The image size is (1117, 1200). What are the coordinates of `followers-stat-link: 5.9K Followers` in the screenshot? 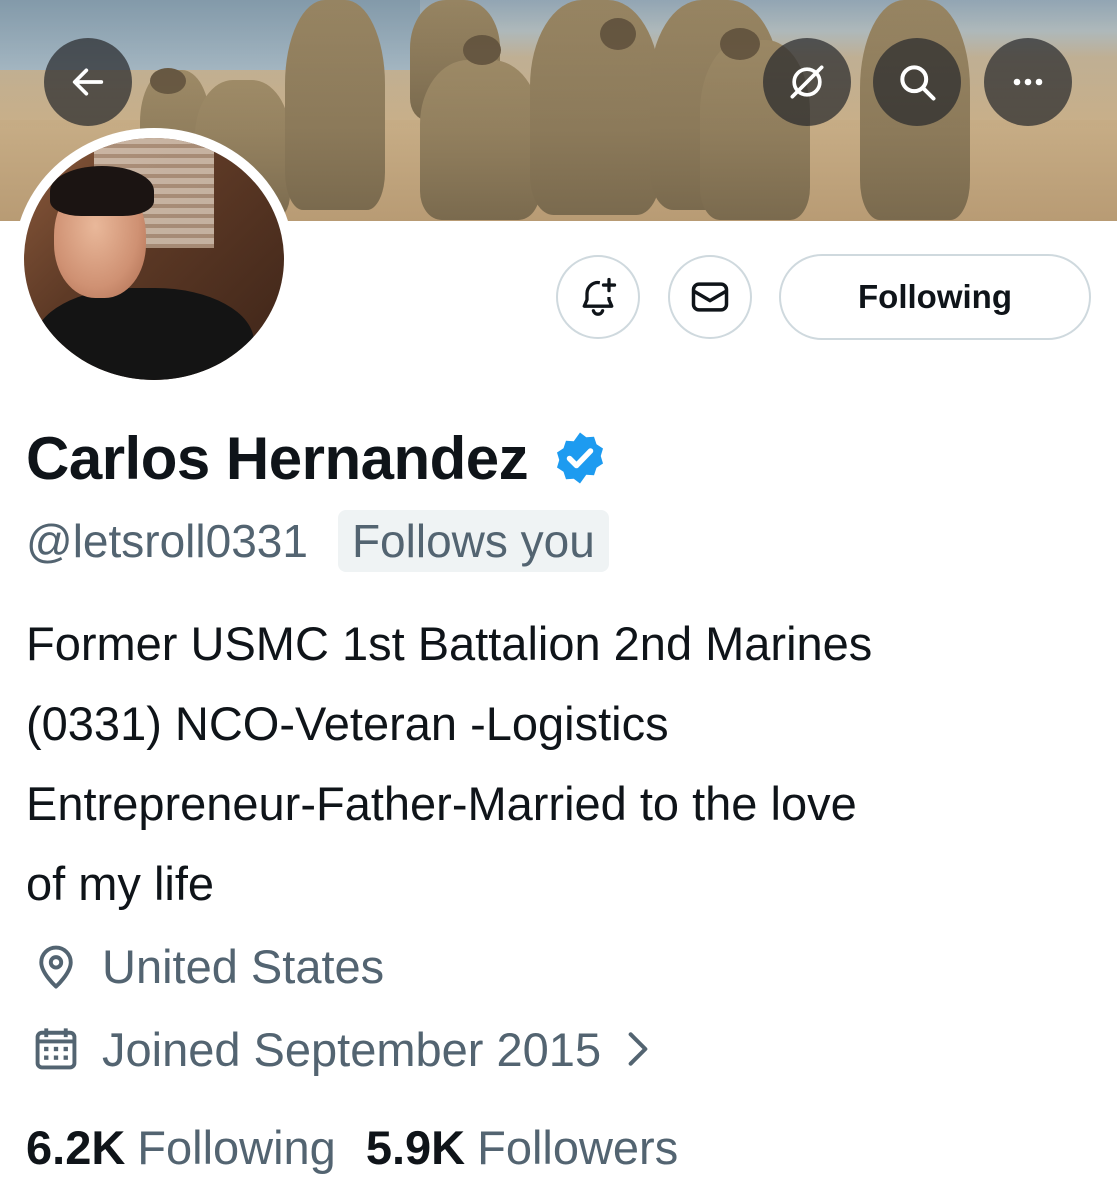 It's located at (522, 1147).